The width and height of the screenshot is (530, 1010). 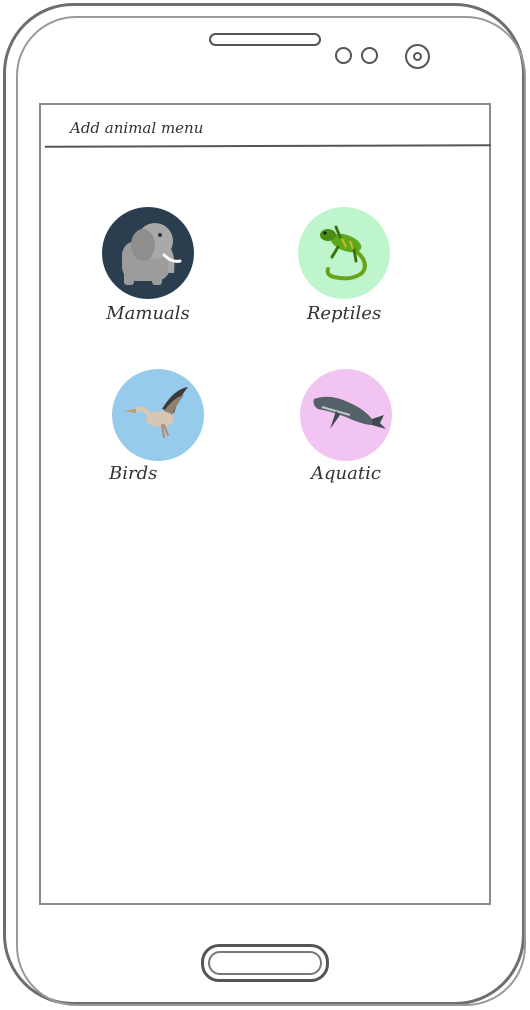 I want to click on category-tile-reptiles: Reptiles, so click(x=344, y=265).